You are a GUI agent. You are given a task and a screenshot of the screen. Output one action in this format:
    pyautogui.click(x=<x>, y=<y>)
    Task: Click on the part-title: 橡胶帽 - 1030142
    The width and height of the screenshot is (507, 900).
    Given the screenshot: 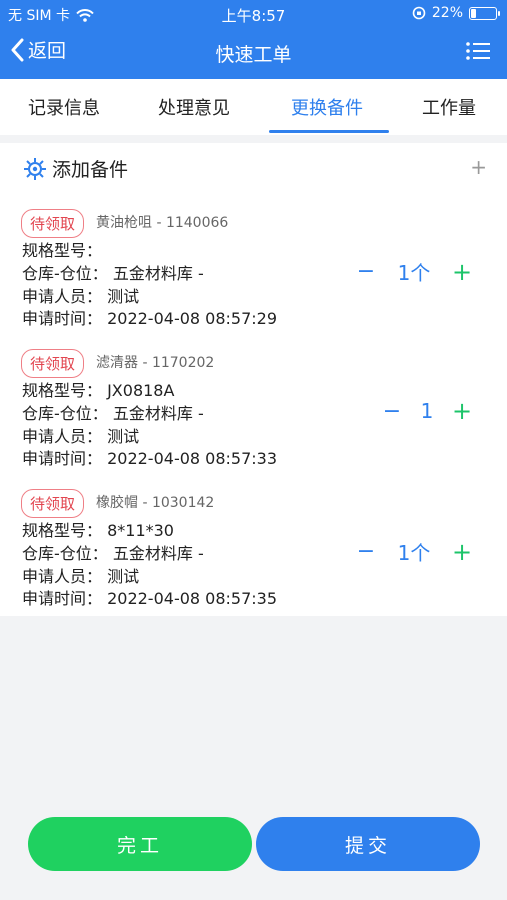 What is the action you would take?
    pyautogui.click(x=155, y=503)
    